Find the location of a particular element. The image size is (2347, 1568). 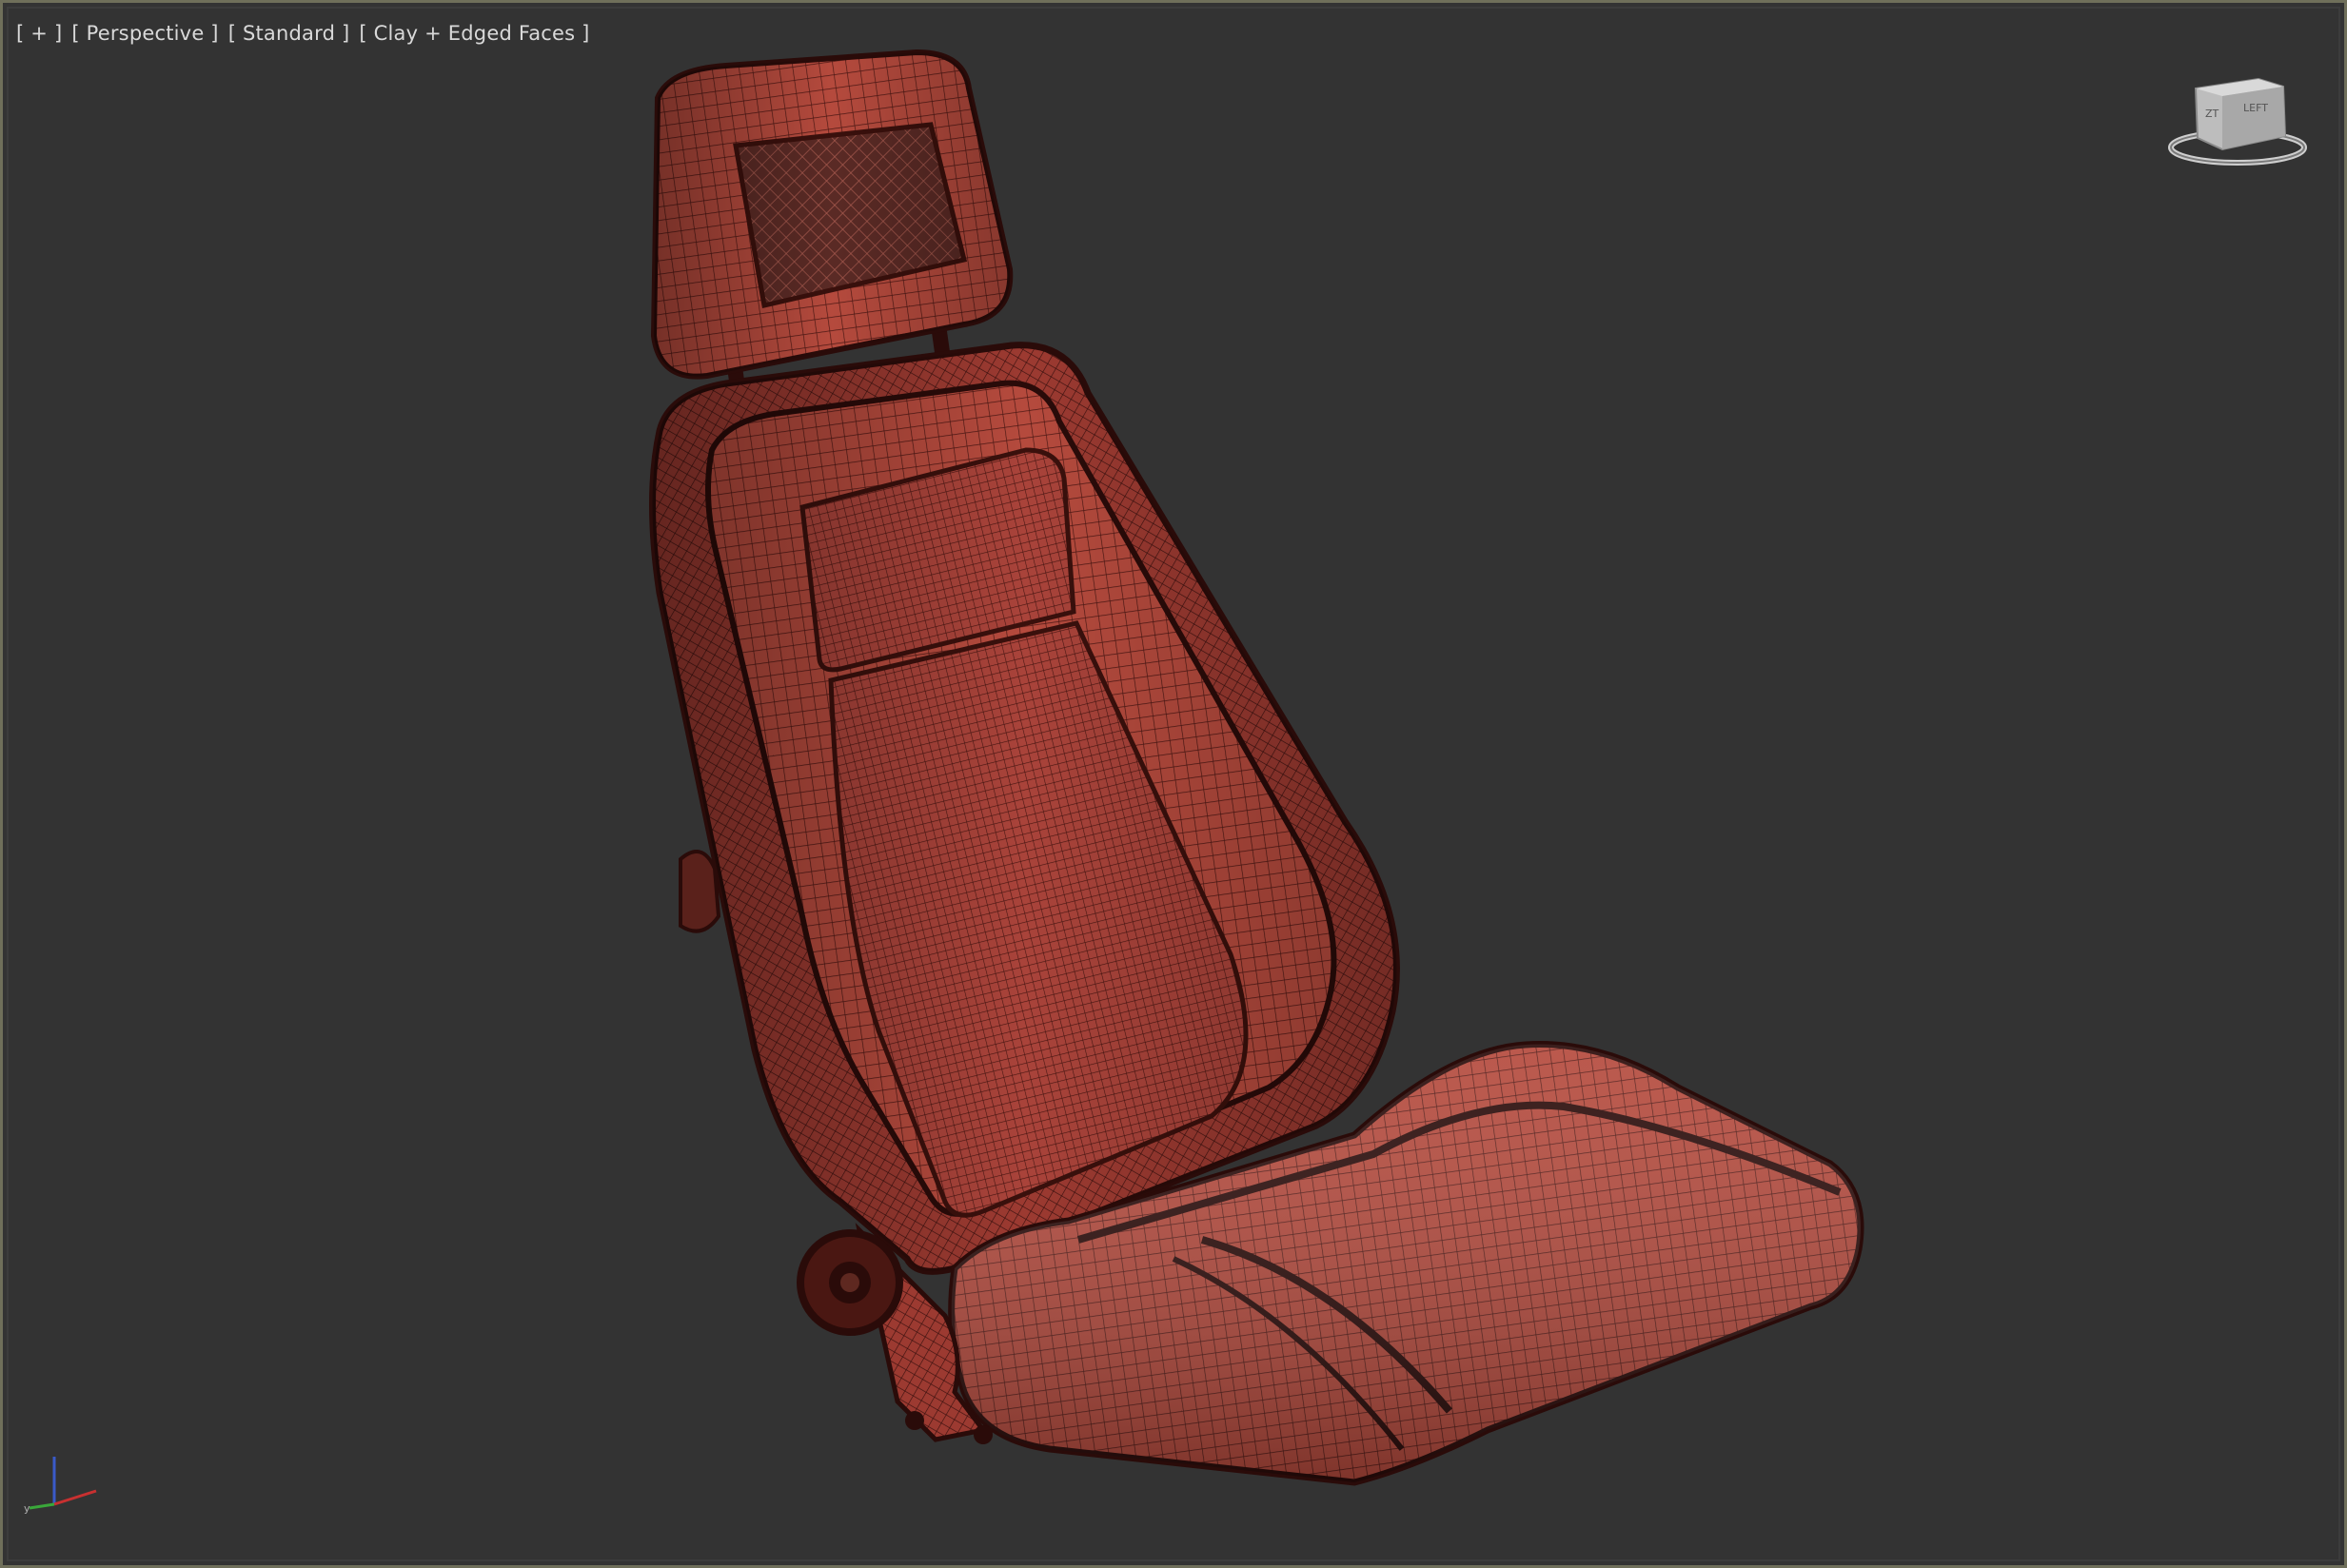

svg-text: ZT is located at coordinates (2212, 114).